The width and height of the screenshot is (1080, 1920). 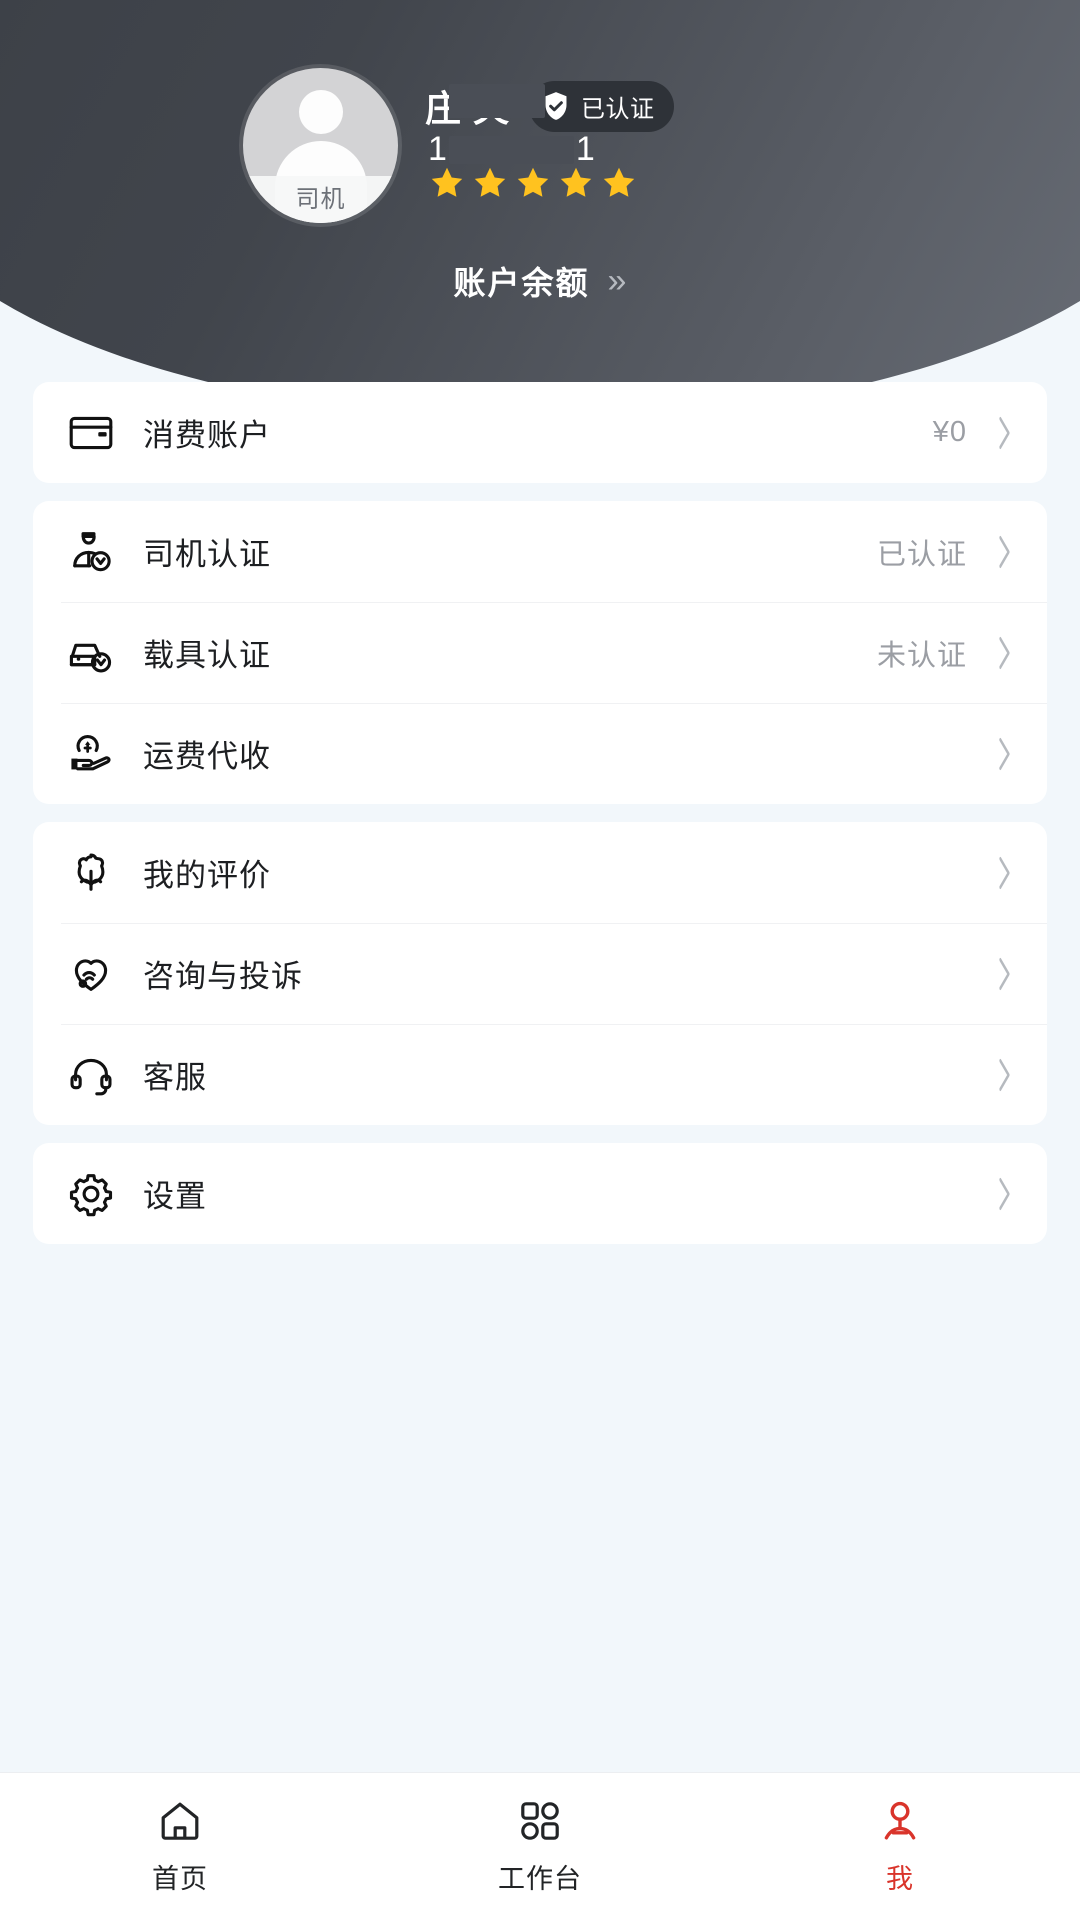 I want to click on name-row: 庄 夫 已认证, so click(x=549, y=106).